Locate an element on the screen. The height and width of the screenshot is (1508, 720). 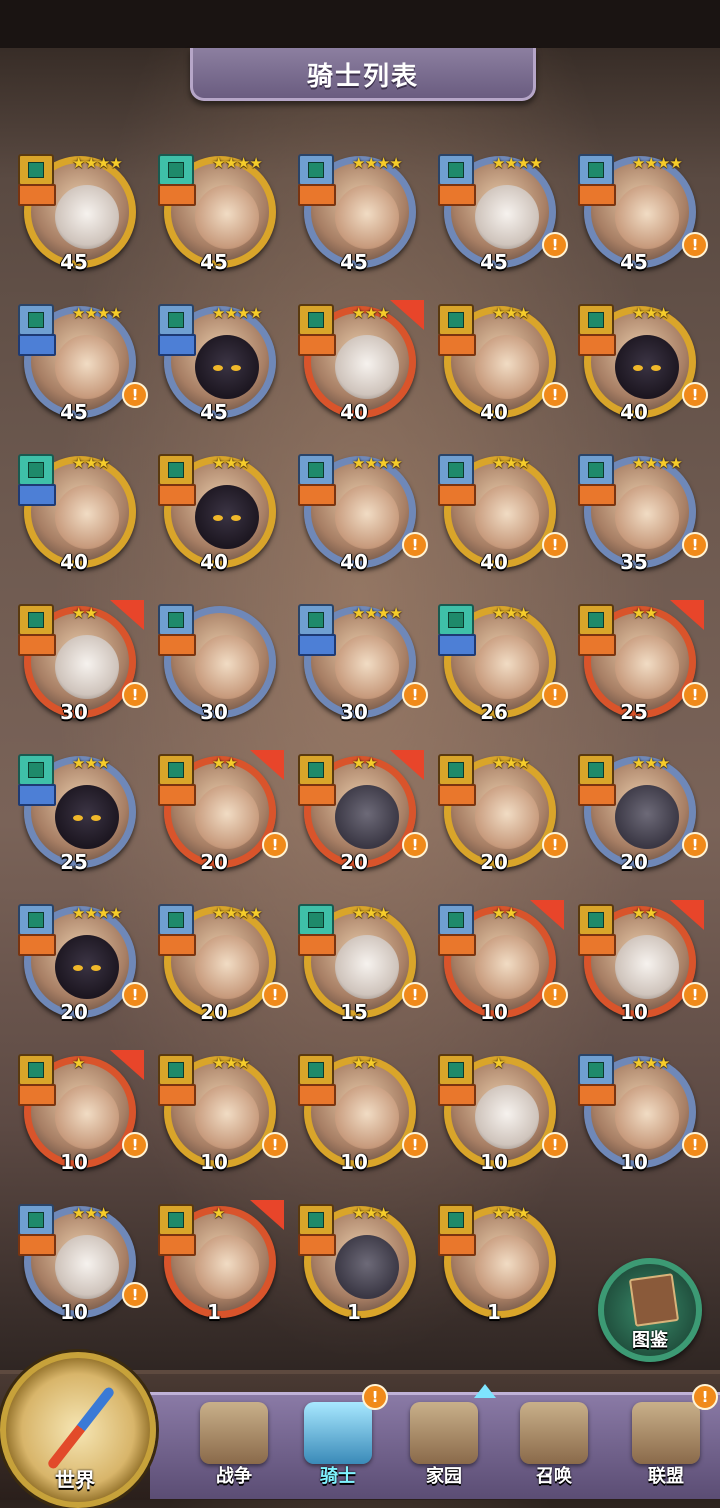
knight-level: 45 is located at coordinates (354, 262).